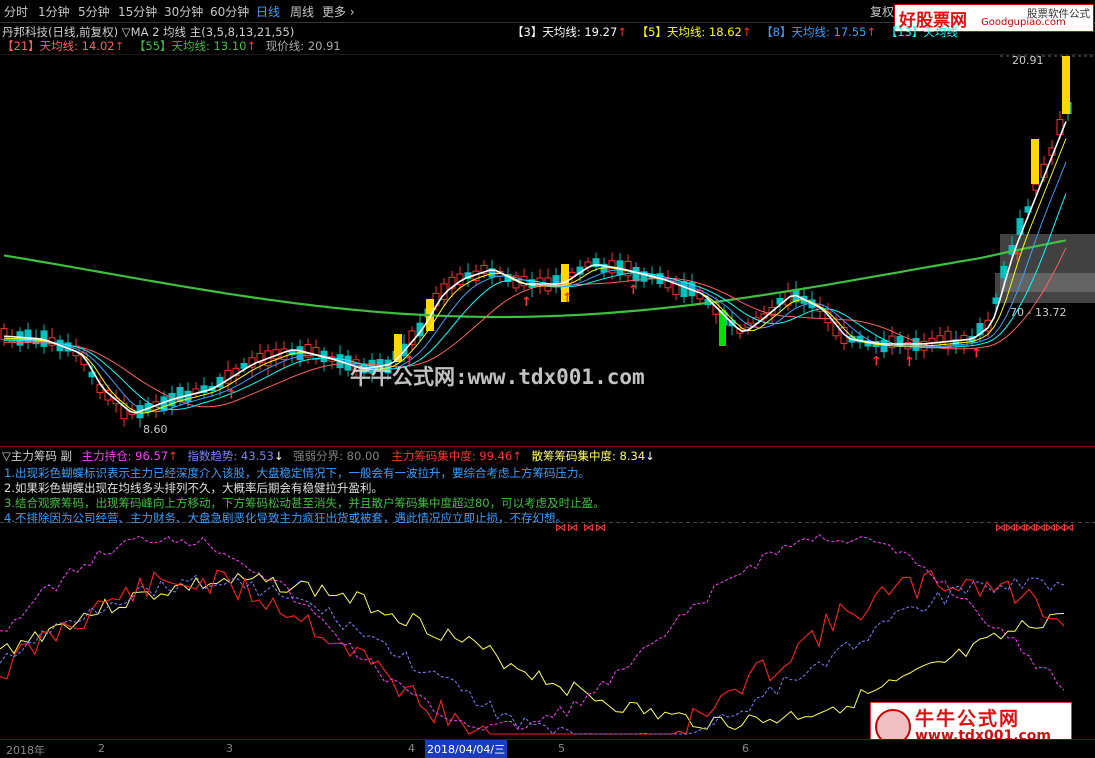 The image size is (1095, 758). I want to click on axis-year: 2018年, so click(25, 750).